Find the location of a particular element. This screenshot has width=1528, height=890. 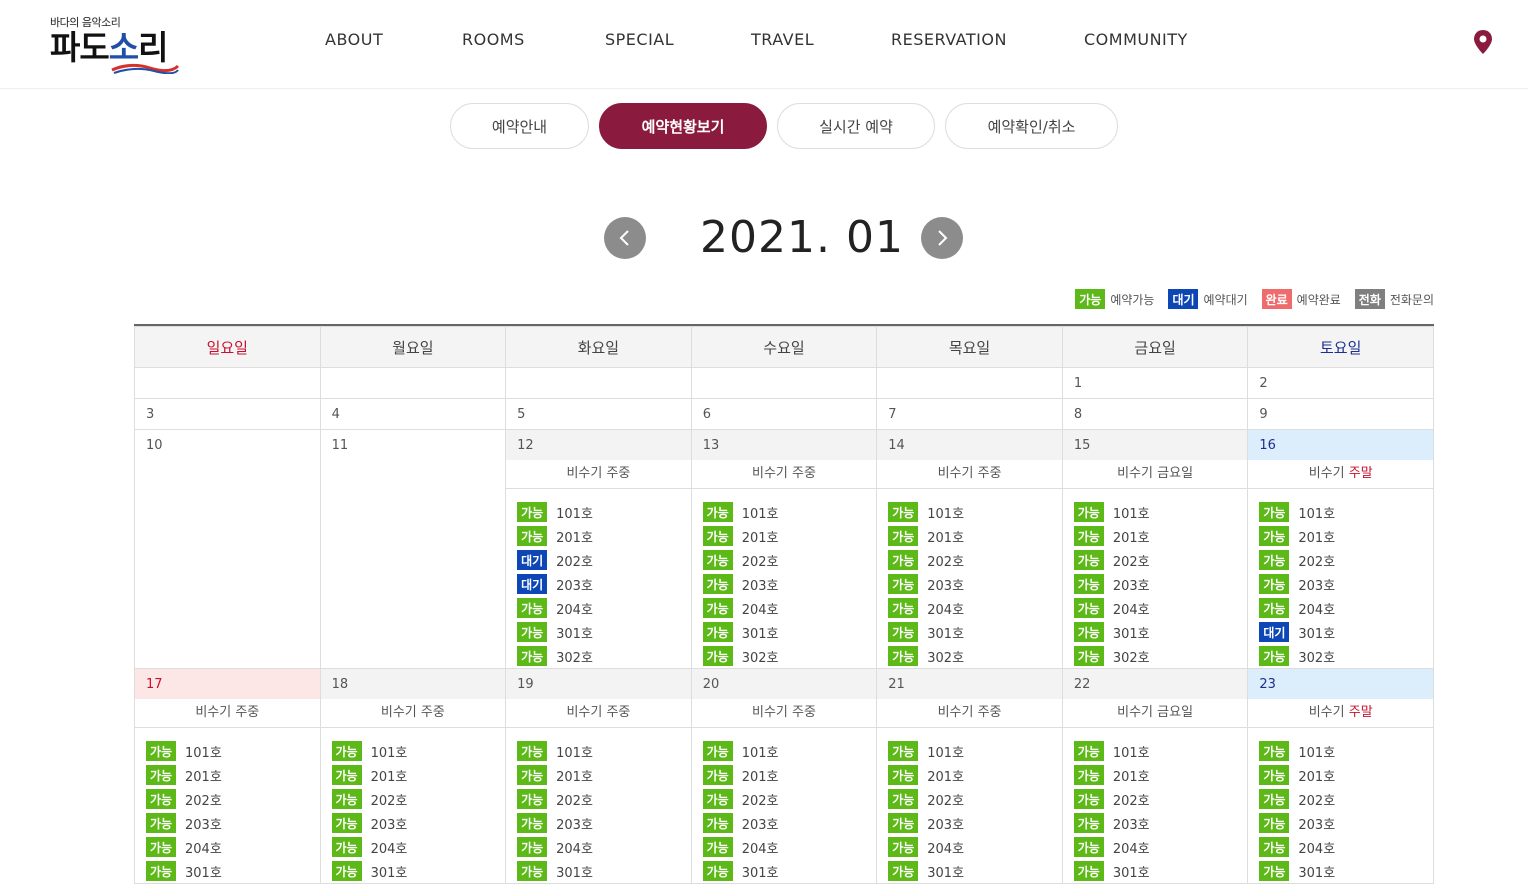

location-pin-icon is located at coordinates (1483, 42).